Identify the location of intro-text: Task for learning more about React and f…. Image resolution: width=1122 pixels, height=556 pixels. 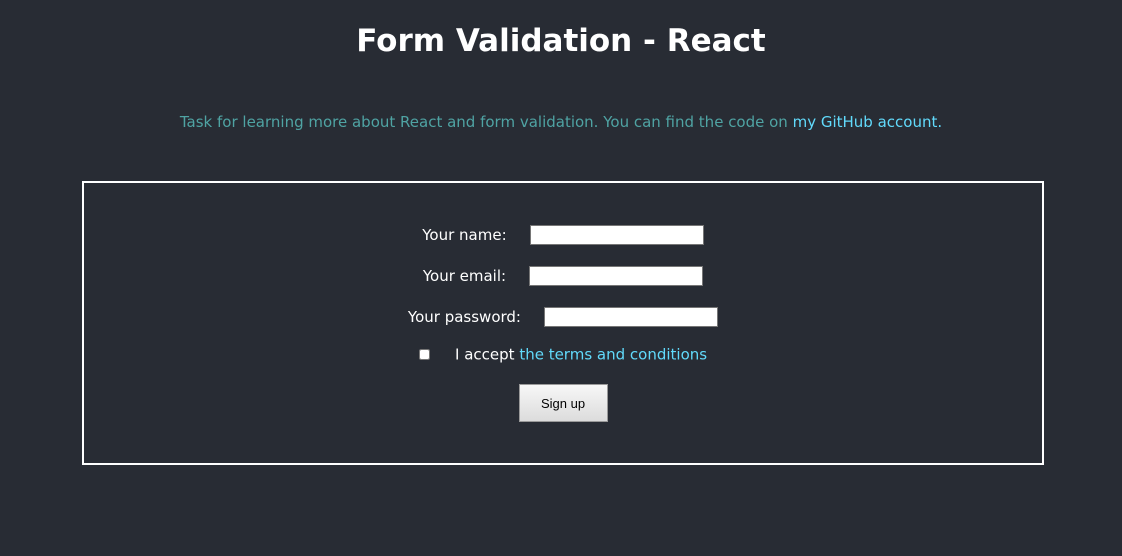
(561, 122).